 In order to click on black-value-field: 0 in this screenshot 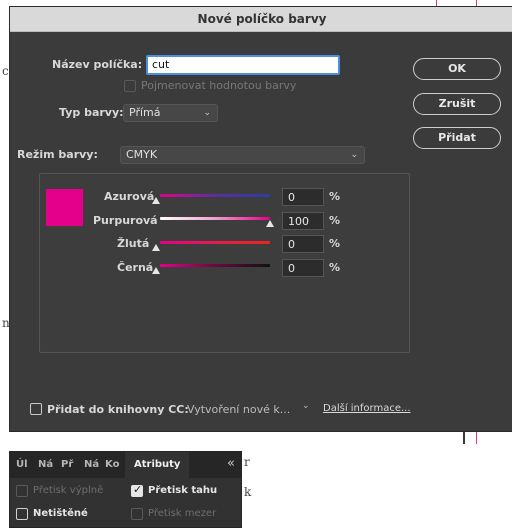, I will do `click(303, 268)`.